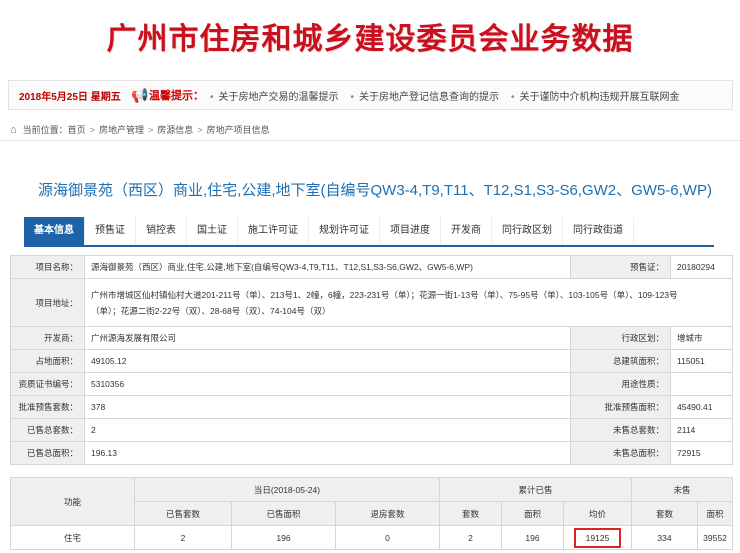  I want to click on unsold-units-value: 2114, so click(701, 430).